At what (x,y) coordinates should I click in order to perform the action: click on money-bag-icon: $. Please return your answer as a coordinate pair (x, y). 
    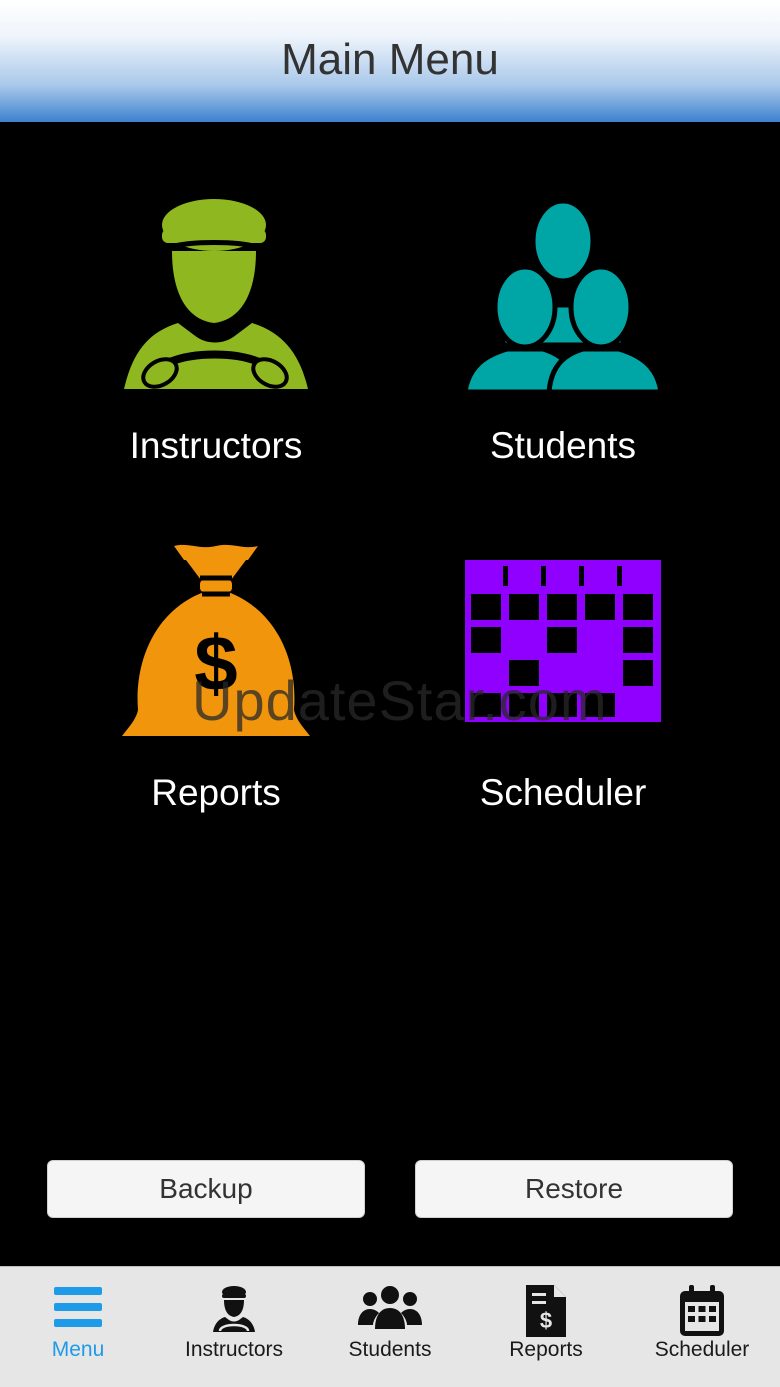
    Looking at the image, I should click on (216, 640).